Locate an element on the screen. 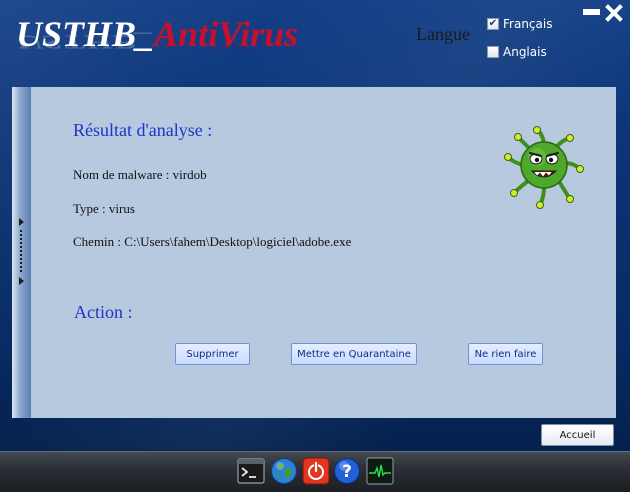 This screenshot has width=630, height=492. malware-name-text: Nom de malware : virdob is located at coordinates (140, 174).